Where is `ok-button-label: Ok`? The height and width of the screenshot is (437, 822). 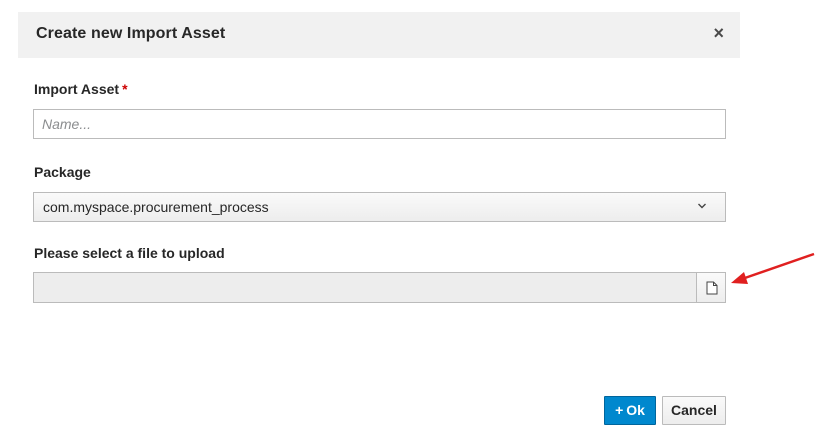
ok-button-label: Ok is located at coordinates (635, 410).